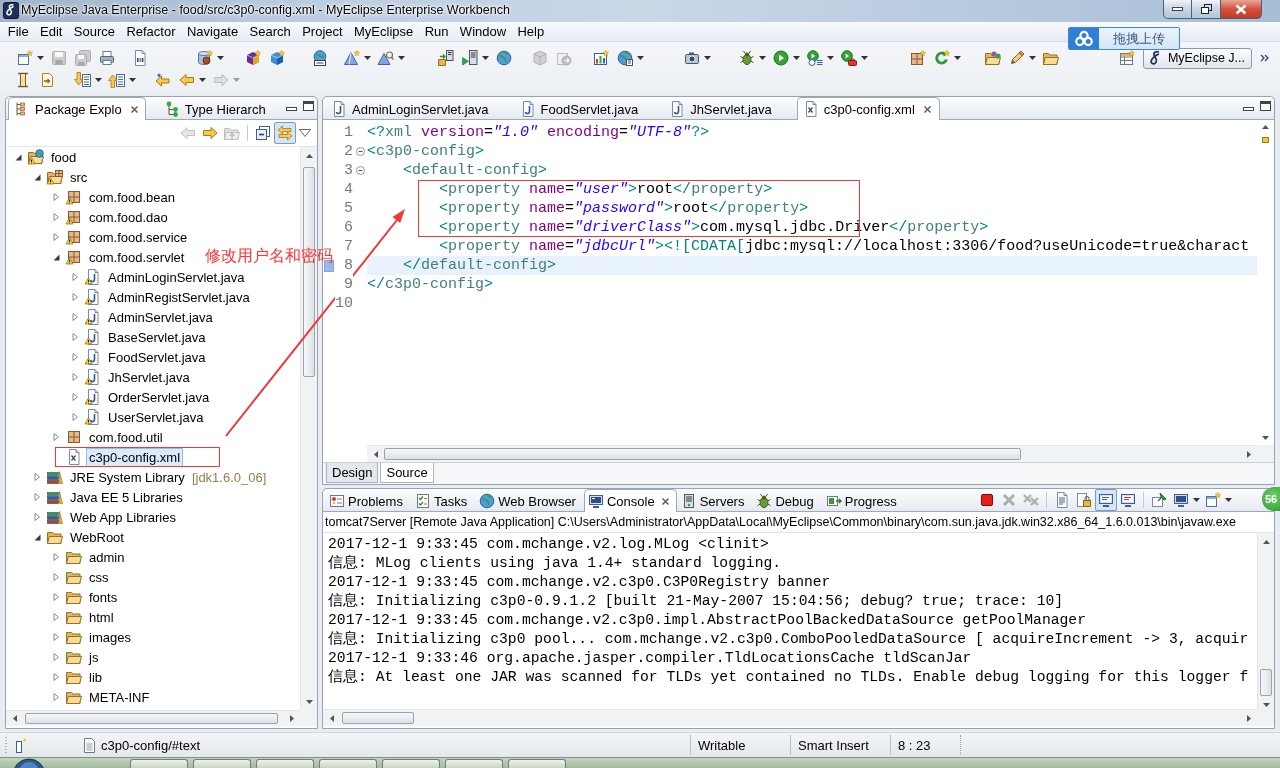 This screenshot has height=768, width=1280. I want to click on printer-icon, so click(107, 58).